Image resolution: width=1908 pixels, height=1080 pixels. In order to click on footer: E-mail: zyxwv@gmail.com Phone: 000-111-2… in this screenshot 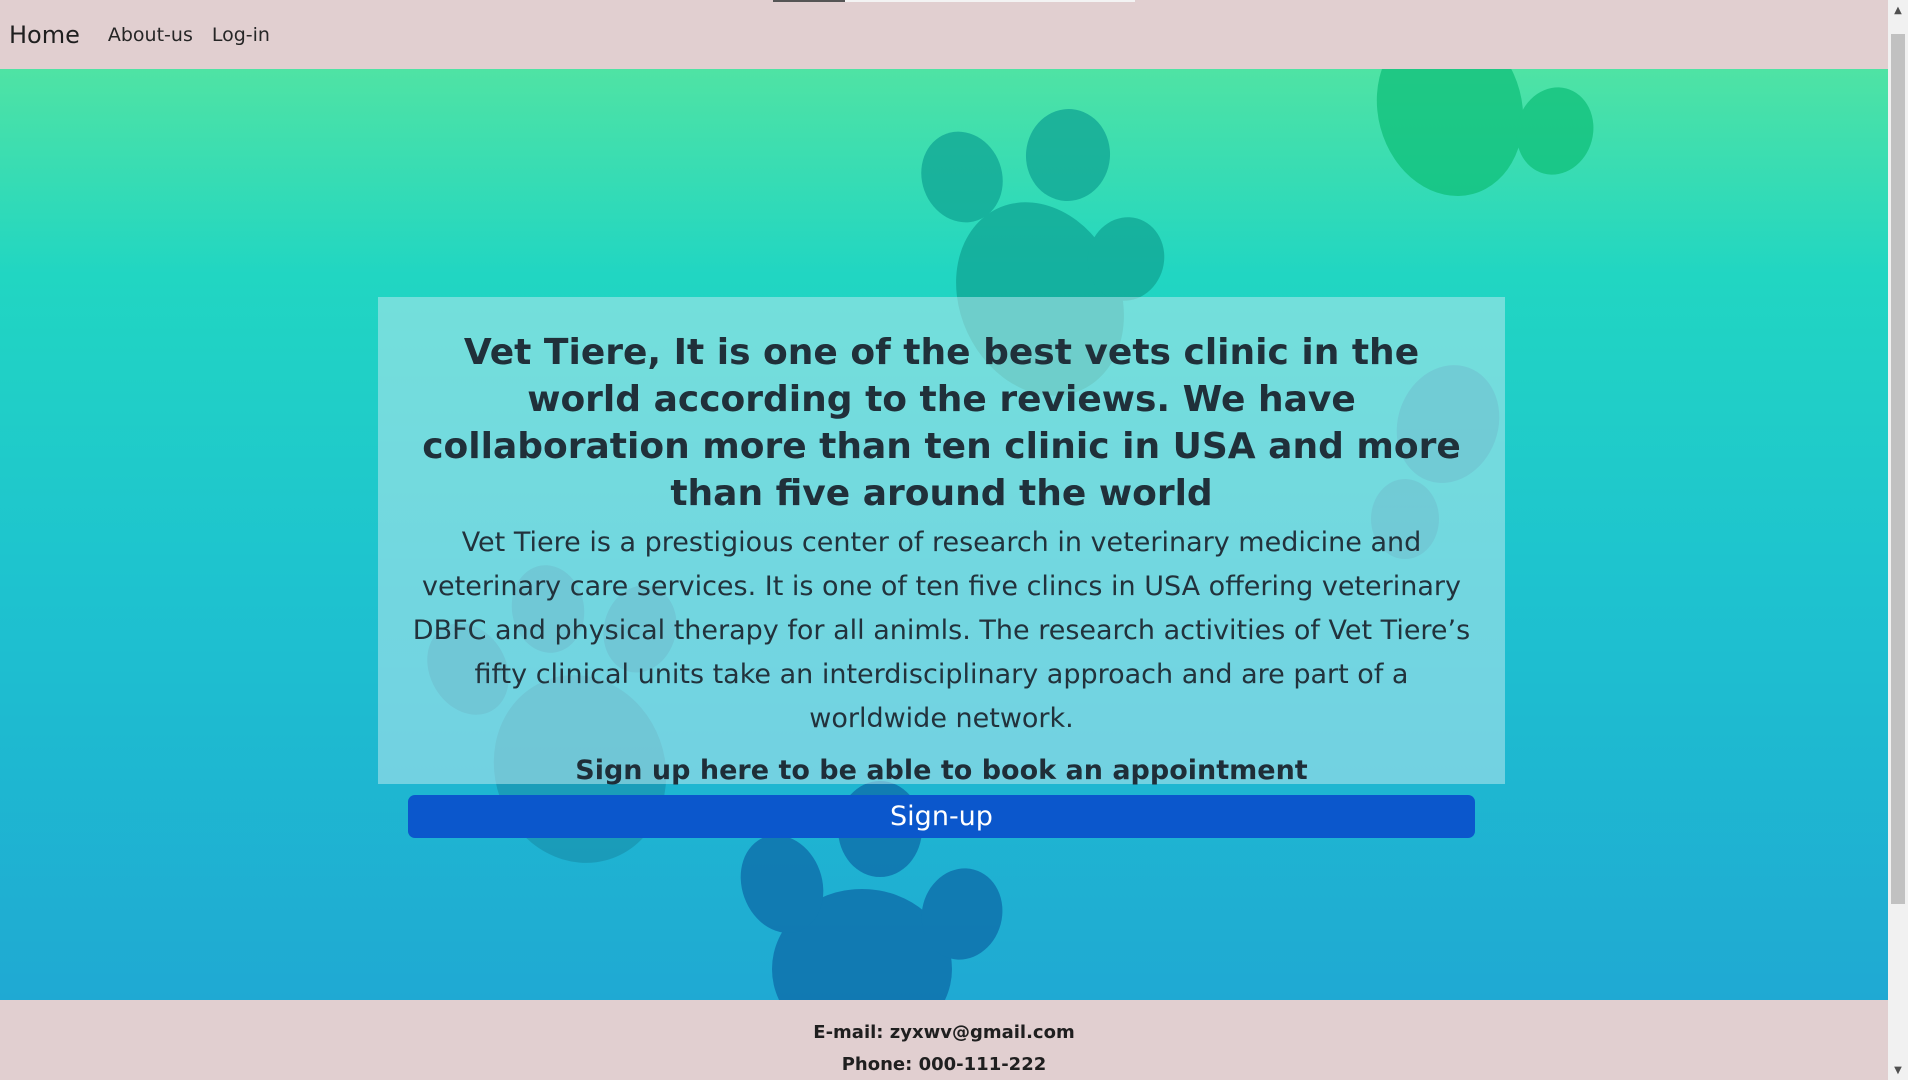, I will do `click(944, 1040)`.